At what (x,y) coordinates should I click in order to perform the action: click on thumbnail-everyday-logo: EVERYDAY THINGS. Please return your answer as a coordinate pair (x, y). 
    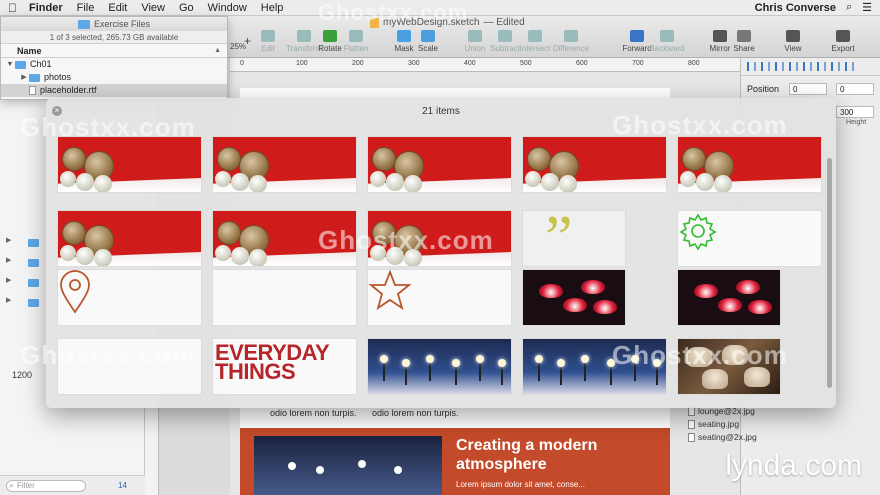
    Looking at the image, I should click on (284, 366).